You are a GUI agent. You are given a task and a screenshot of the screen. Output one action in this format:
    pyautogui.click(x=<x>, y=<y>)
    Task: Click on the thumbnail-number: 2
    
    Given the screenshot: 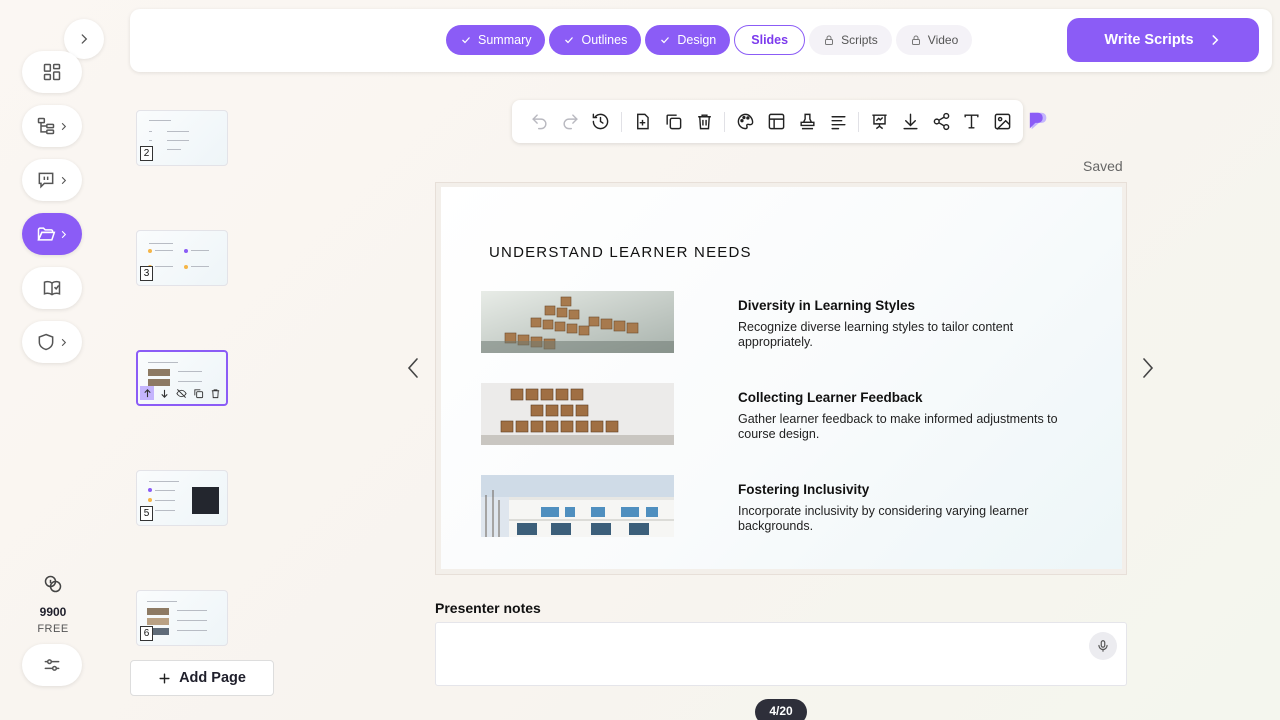 What is the action you would take?
    pyautogui.click(x=146, y=153)
    